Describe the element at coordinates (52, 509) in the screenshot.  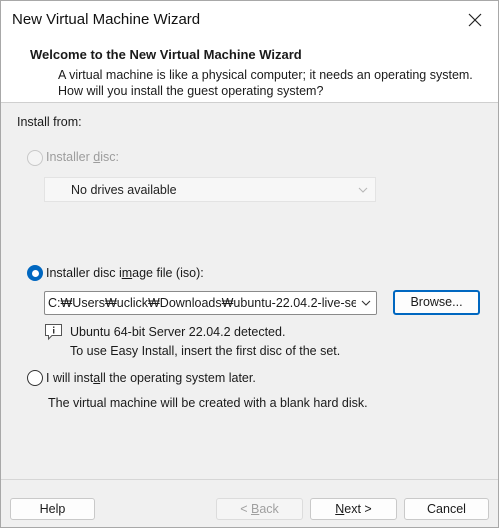
I see `help-button: Help` at that location.